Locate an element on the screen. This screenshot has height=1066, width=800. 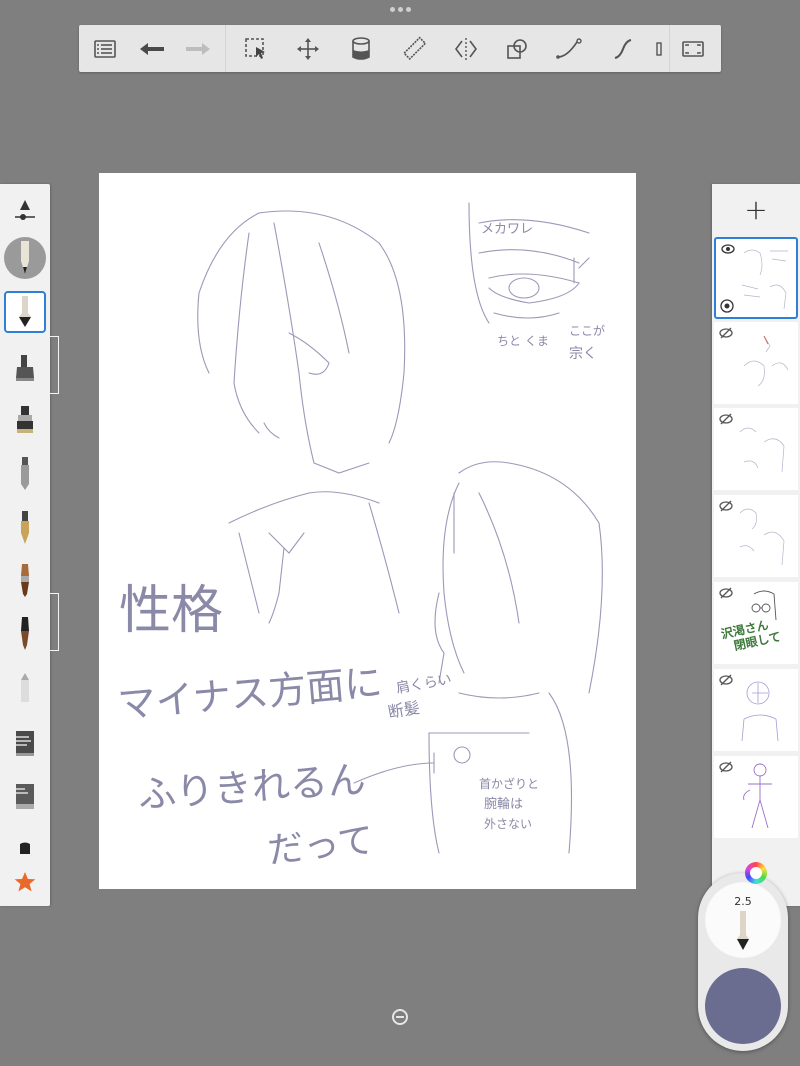
hard-brush-icon is located at coordinates (25, 743).